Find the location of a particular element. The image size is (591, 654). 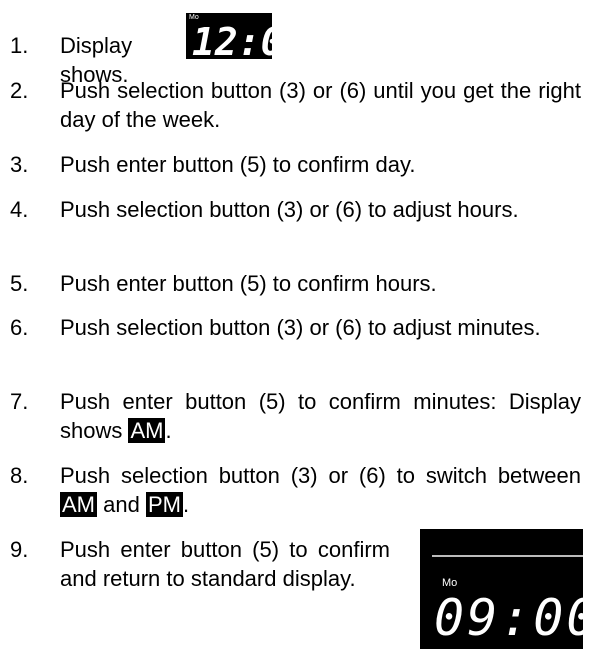

step-number: 9. is located at coordinates (19, 549).